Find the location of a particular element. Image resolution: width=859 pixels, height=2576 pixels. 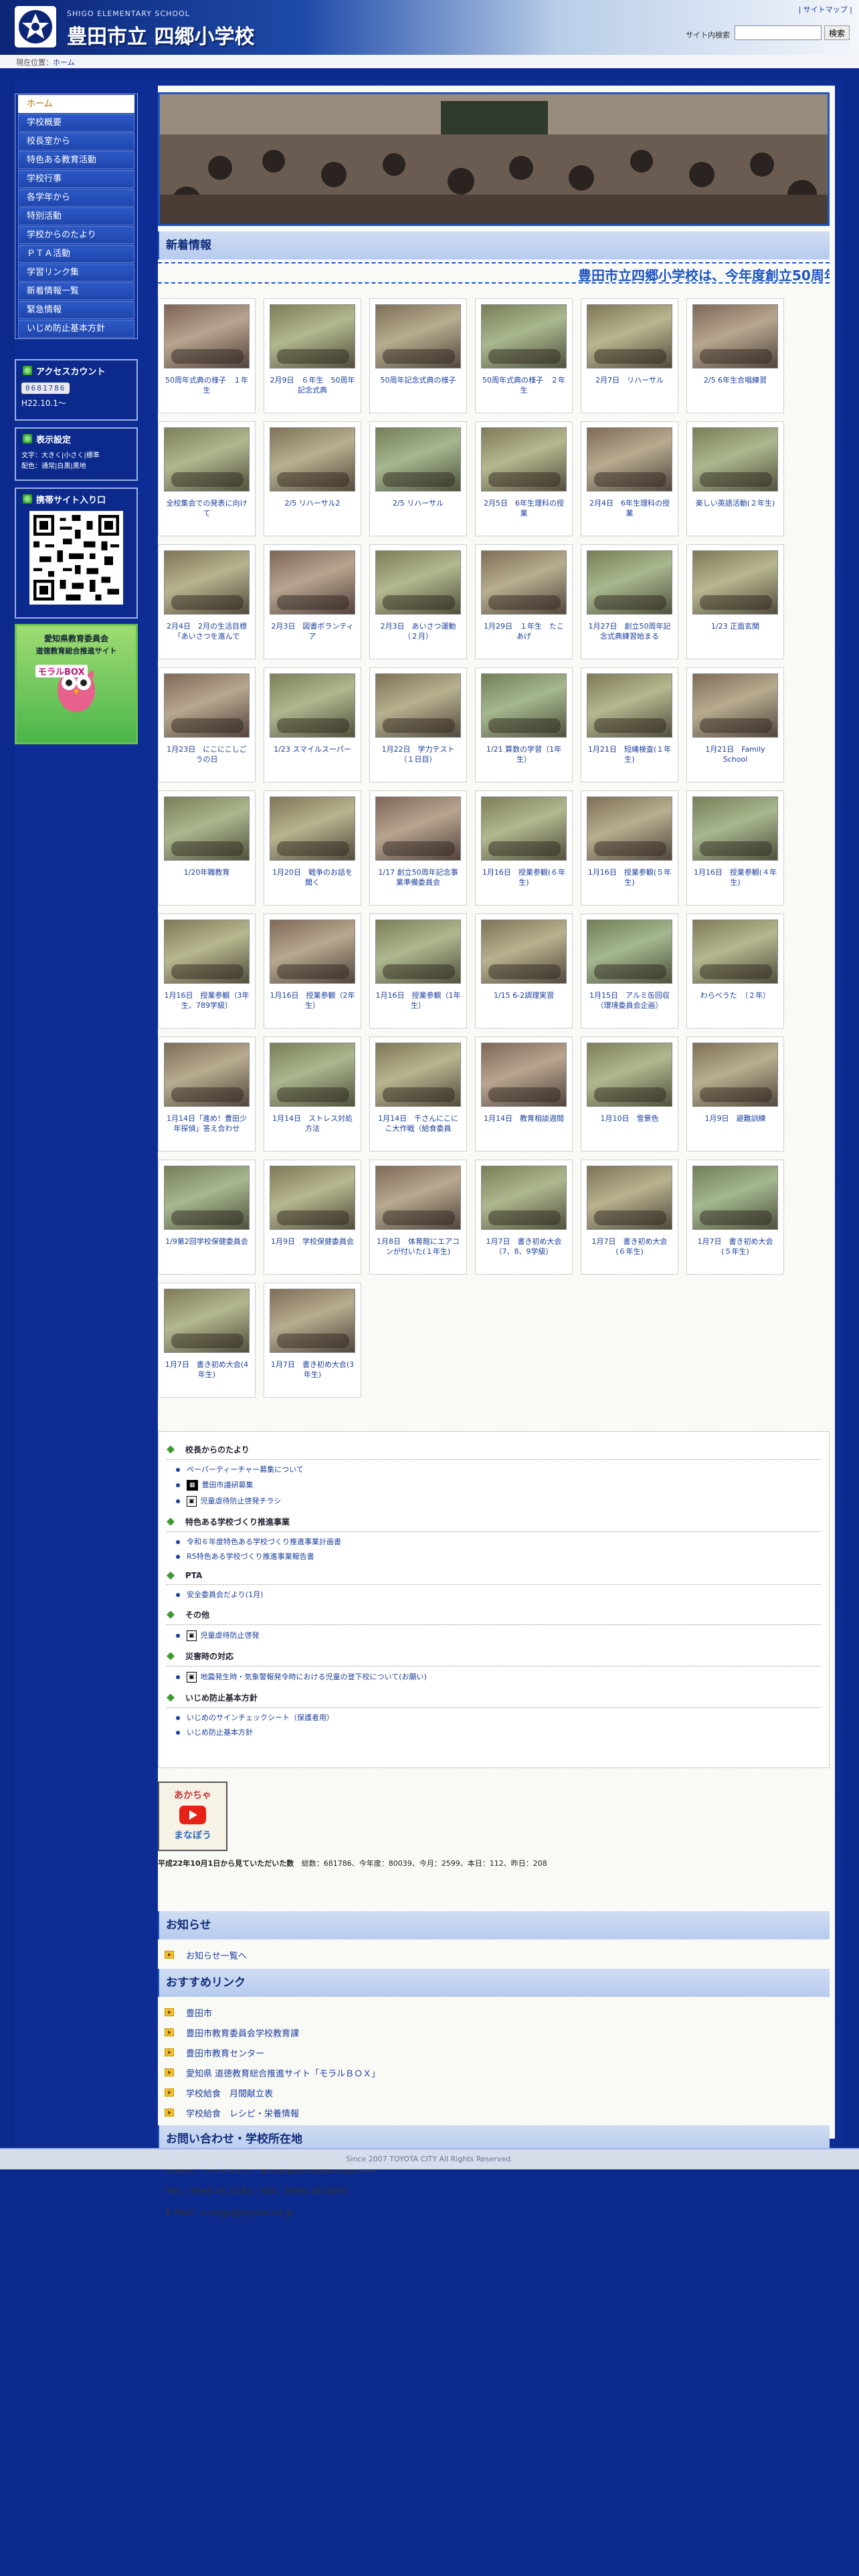

news-card: 1月14日「進め！豊田少年探偵」答え合わせ is located at coordinates (207, 1094).